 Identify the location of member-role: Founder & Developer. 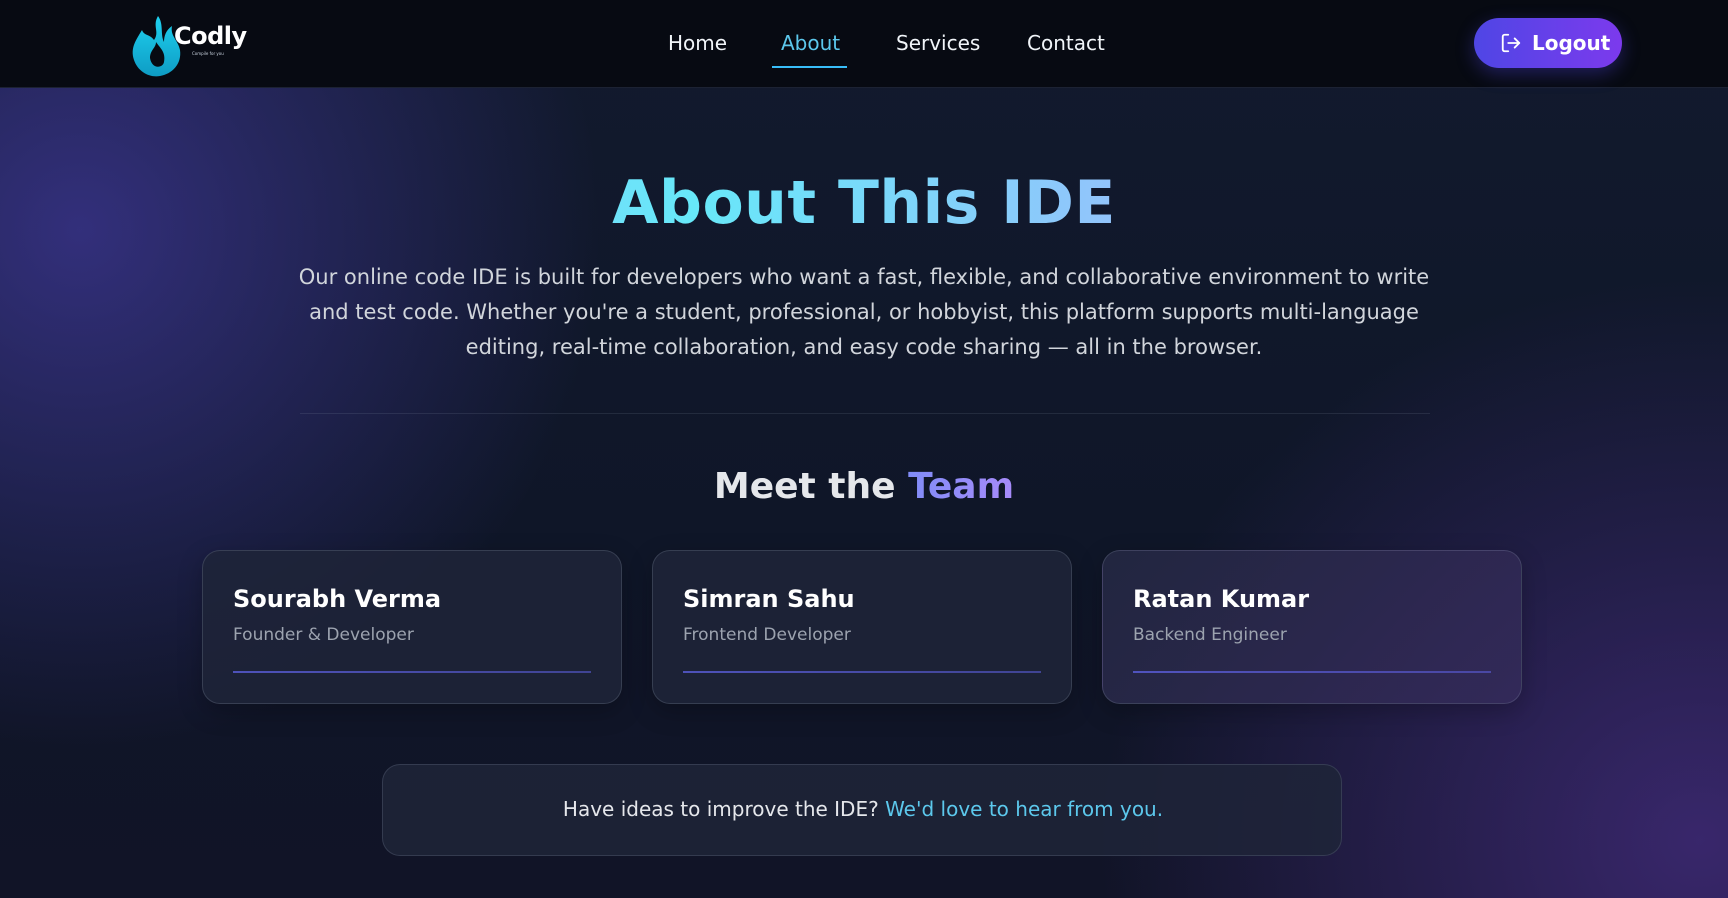
(323, 635).